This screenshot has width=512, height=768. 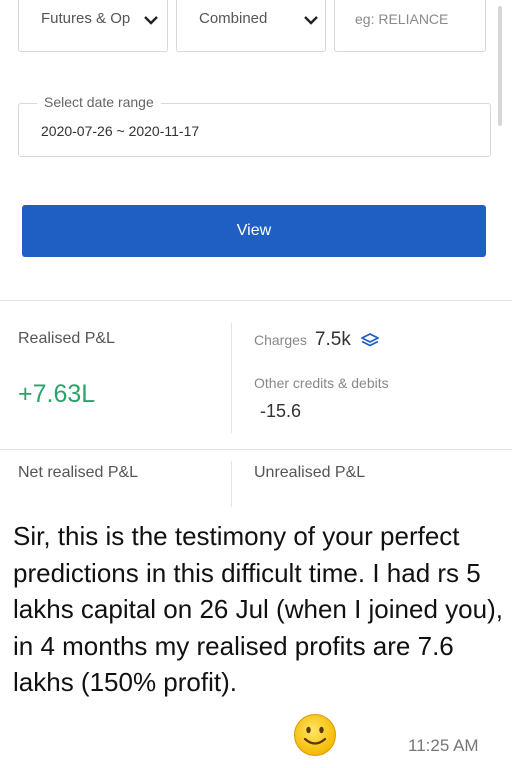 I want to click on segment-dropdown: Futures & Op, so click(x=93, y=26).